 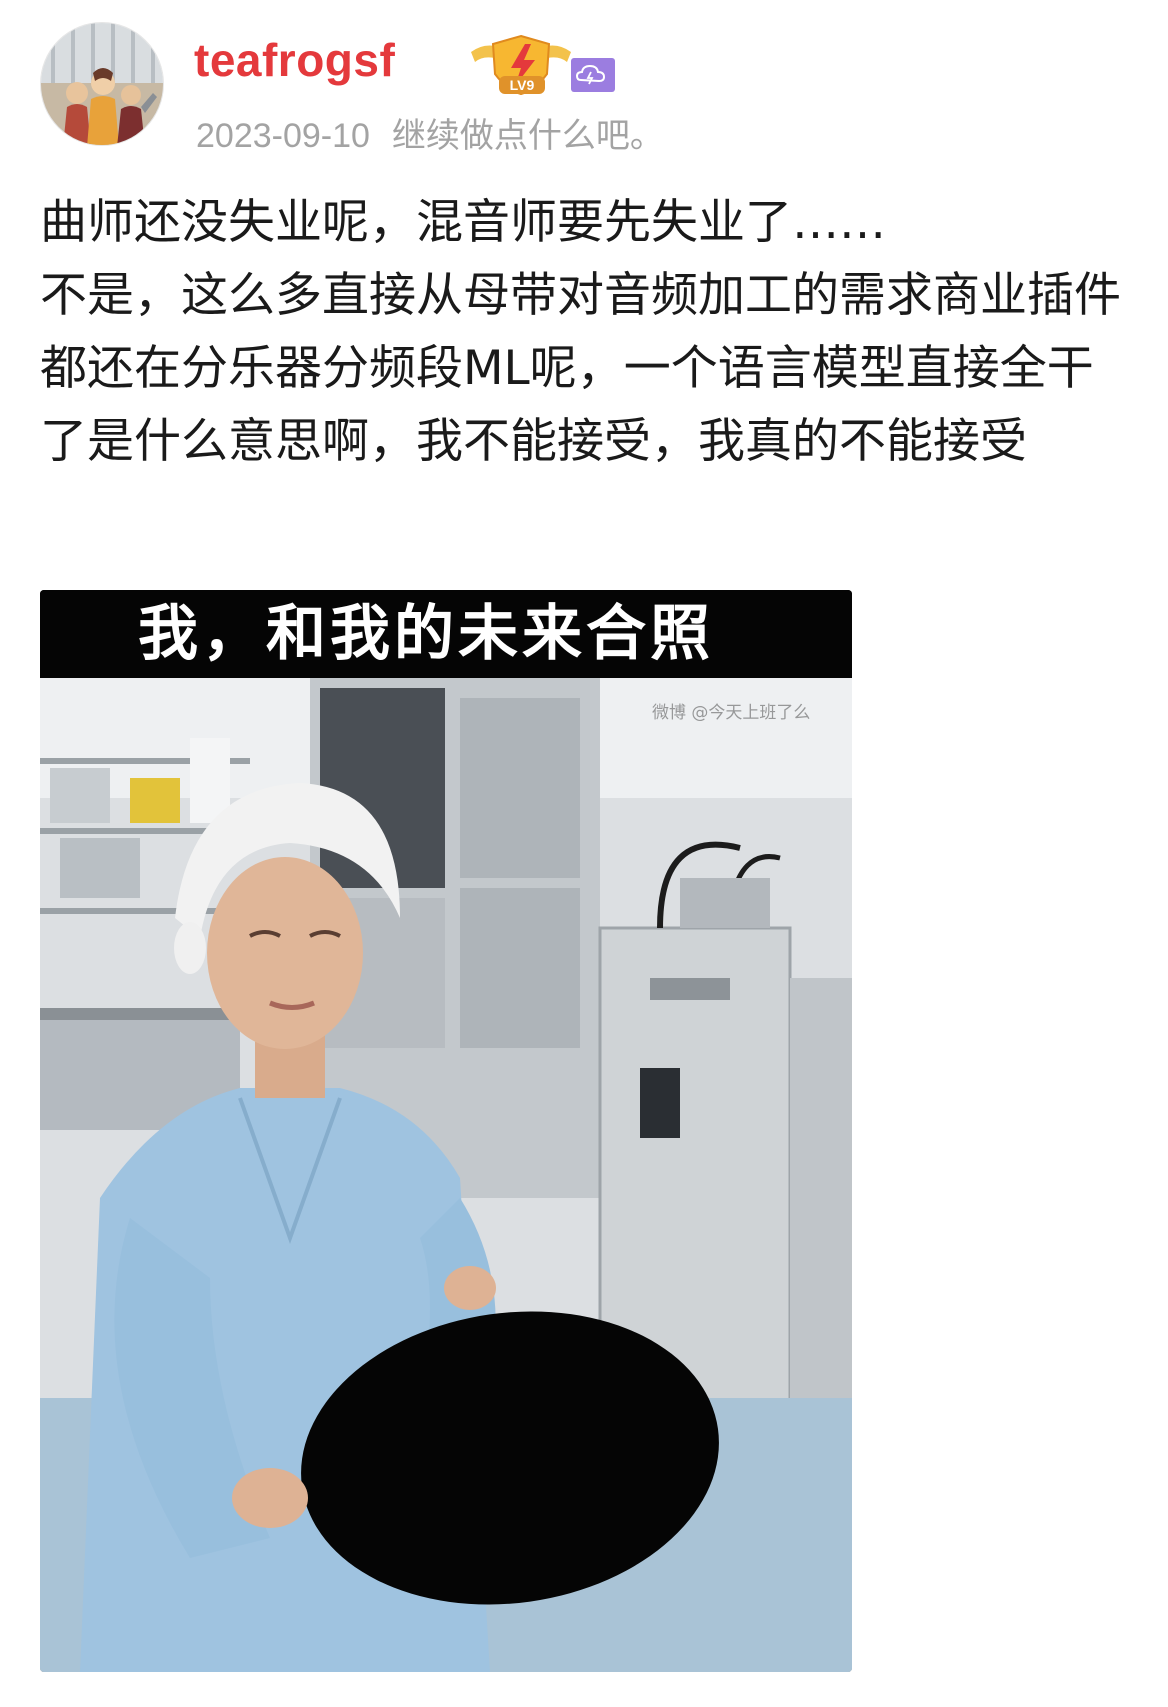 What do you see at coordinates (521, 65) in the screenshot?
I see `level-lightning-badge-icon: LV9` at bounding box center [521, 65].